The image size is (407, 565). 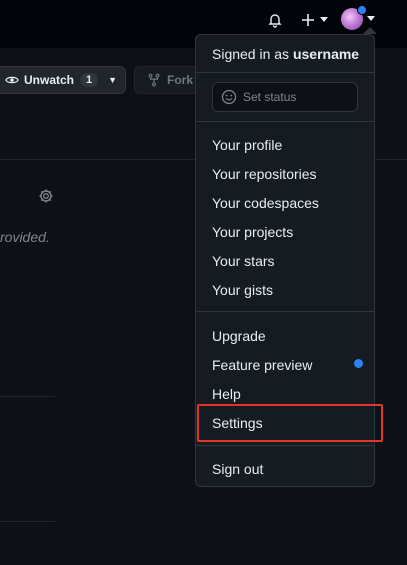 I want to click on menu-item-help: Help, so click(x=226, y=394).